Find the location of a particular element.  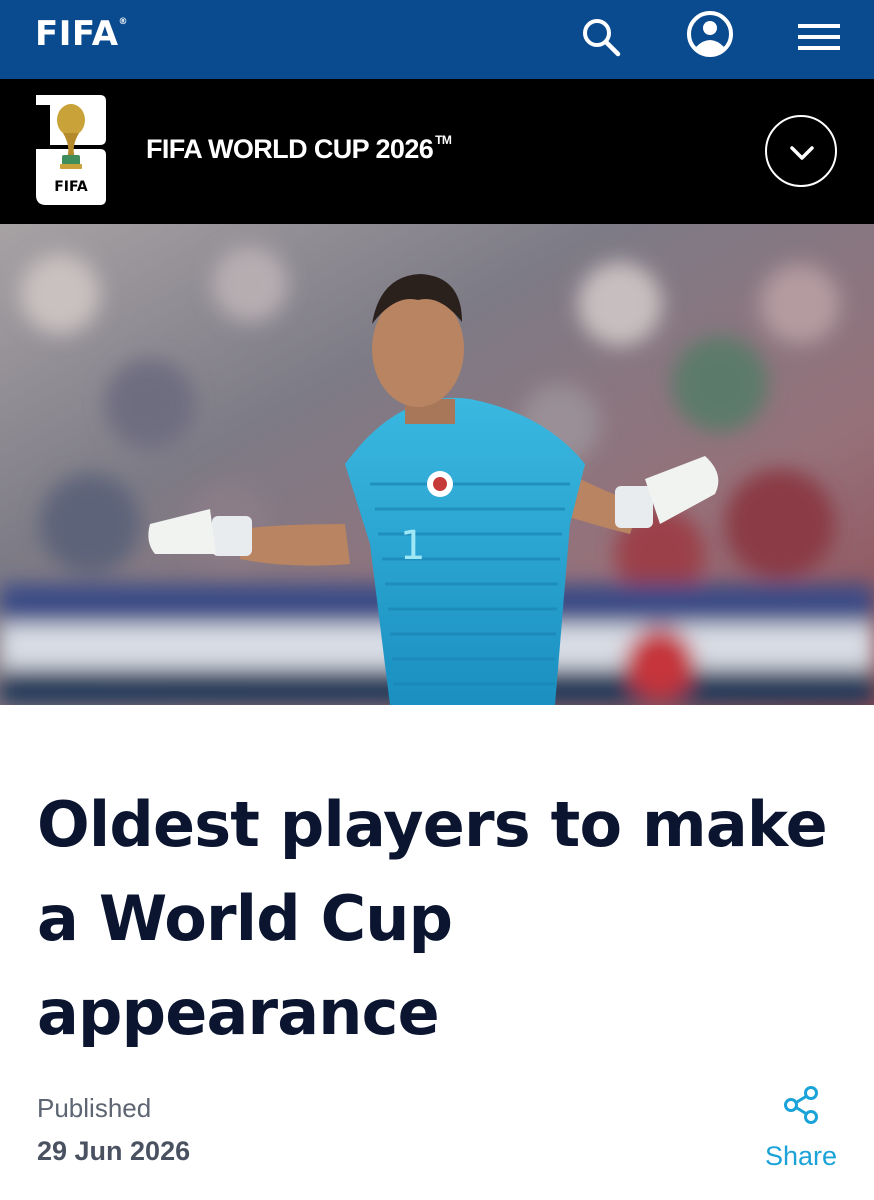

tournament-bar: FIFA FIFA WORLD CUP 2026 TM is located at coordinates (437, 151).